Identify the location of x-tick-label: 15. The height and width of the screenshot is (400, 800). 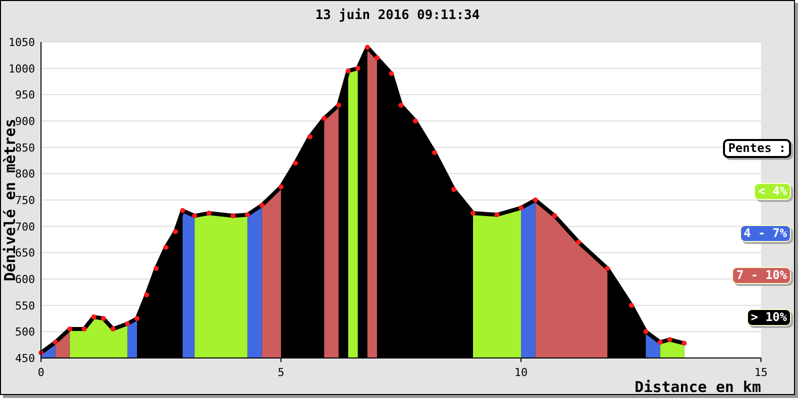
(761, 372).